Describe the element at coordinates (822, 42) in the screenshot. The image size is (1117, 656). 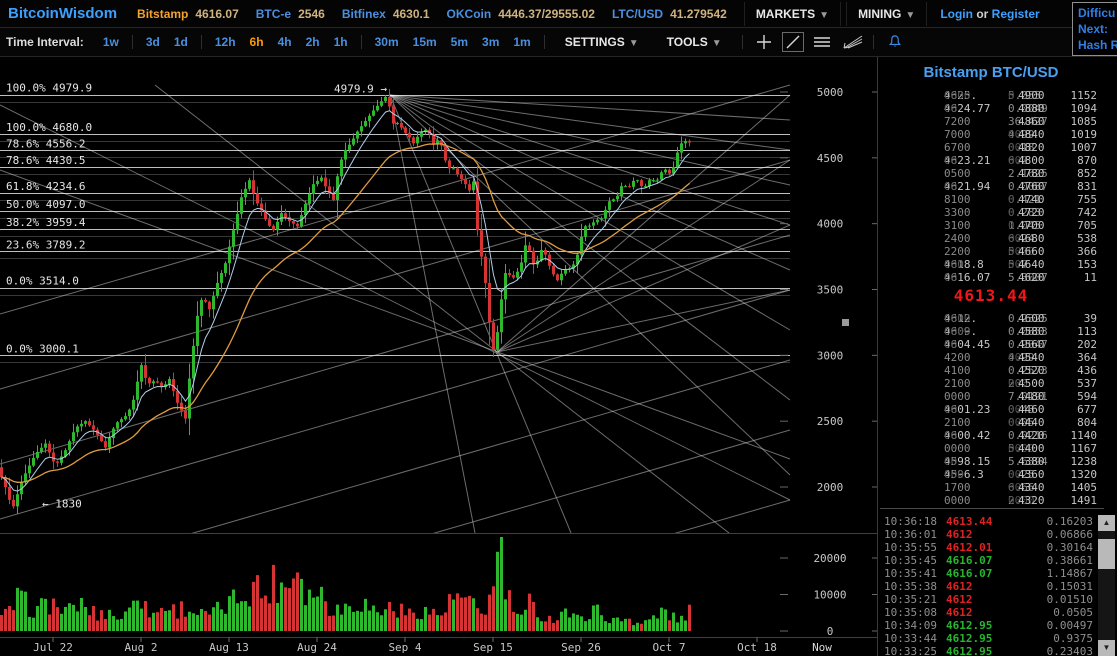
I see `horizontal-lines-tool-button` at that location.